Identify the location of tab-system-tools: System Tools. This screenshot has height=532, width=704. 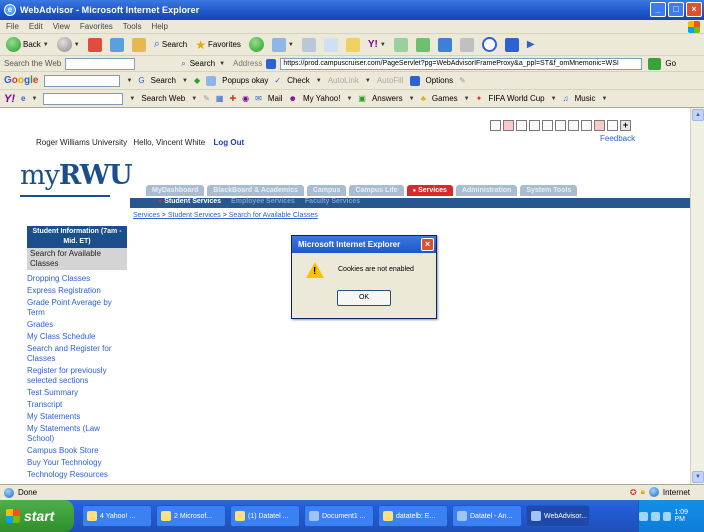
(549, 190).